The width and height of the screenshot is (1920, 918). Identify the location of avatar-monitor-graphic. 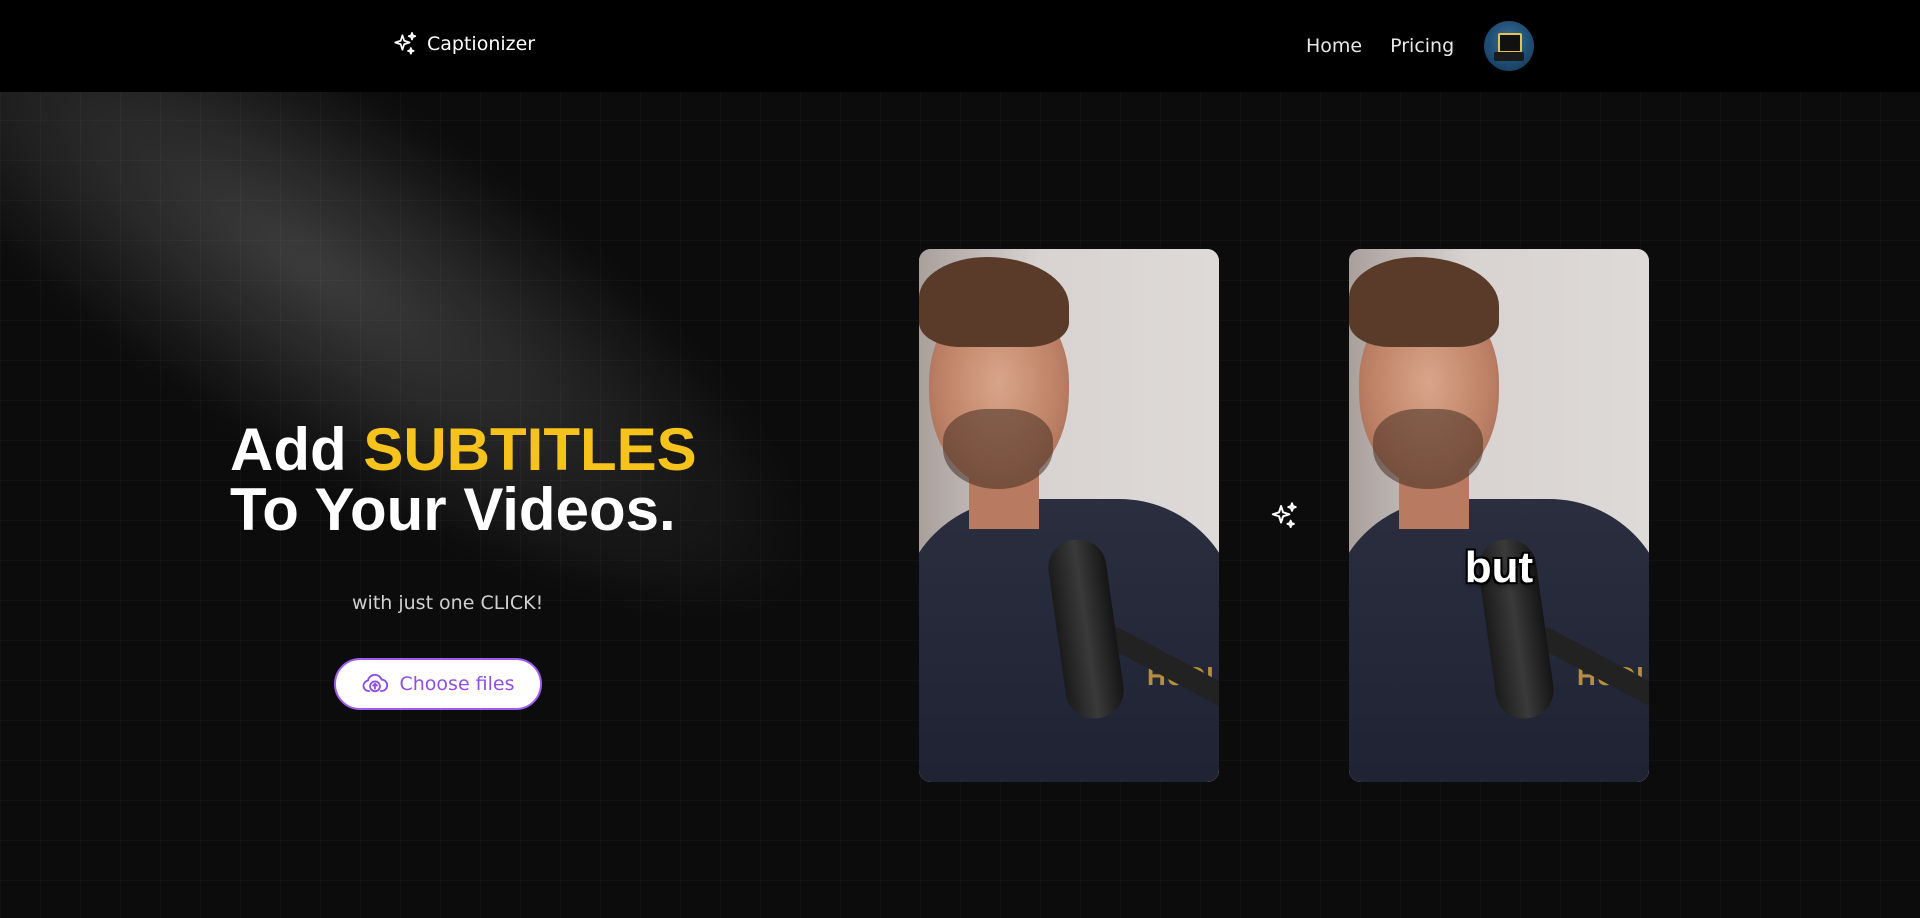
(1510, 43).